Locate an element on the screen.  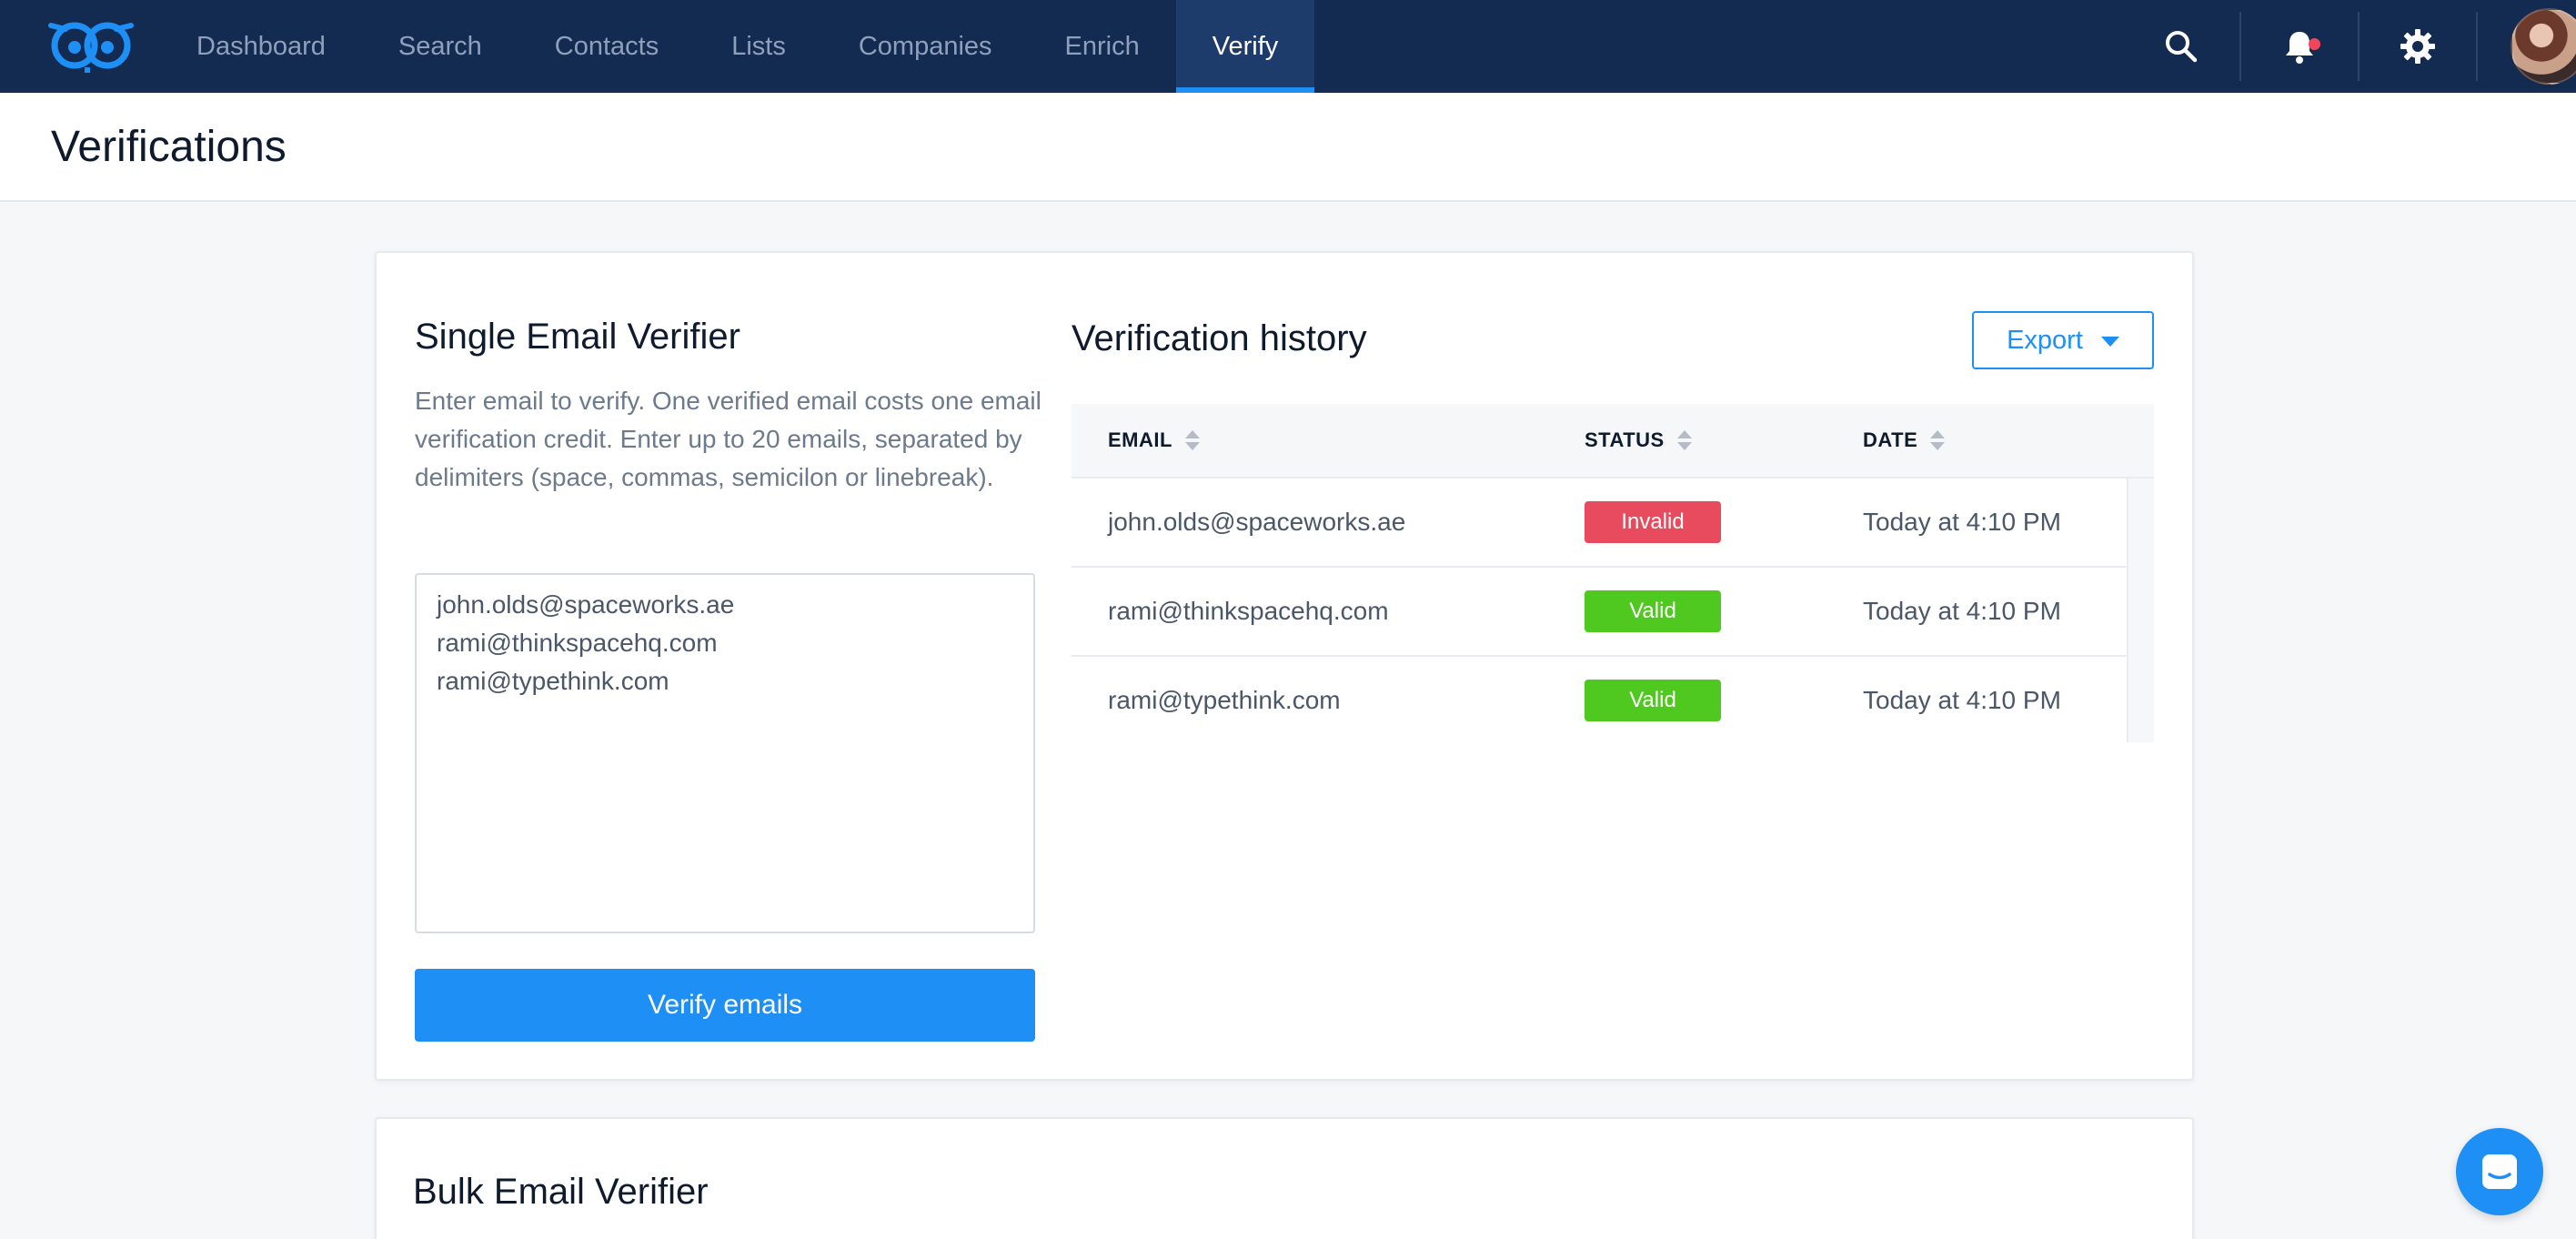
nav-item-label: Enrich is located at coordinates (1102, 46).